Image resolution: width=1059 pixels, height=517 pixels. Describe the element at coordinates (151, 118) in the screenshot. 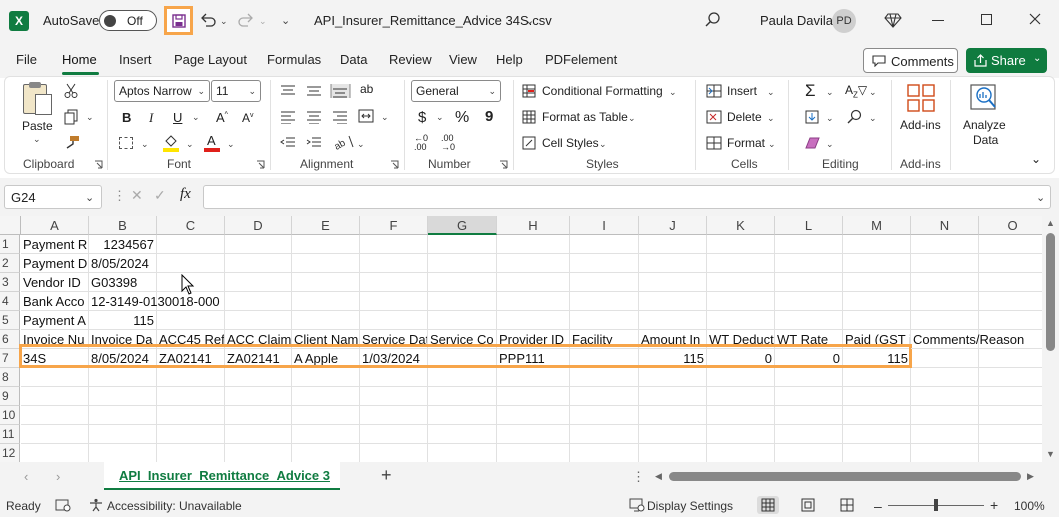

I see `italic-button: I` at that location.